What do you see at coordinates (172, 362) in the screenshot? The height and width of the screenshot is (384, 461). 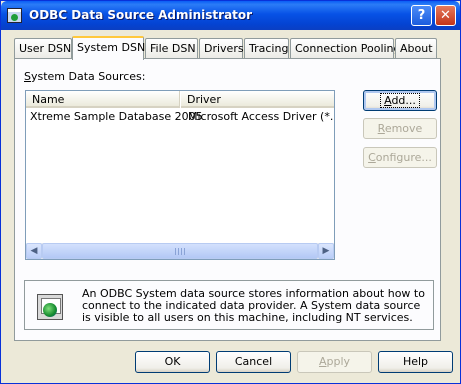 I see `ok-button: OK` at bounding box center [172, 362].